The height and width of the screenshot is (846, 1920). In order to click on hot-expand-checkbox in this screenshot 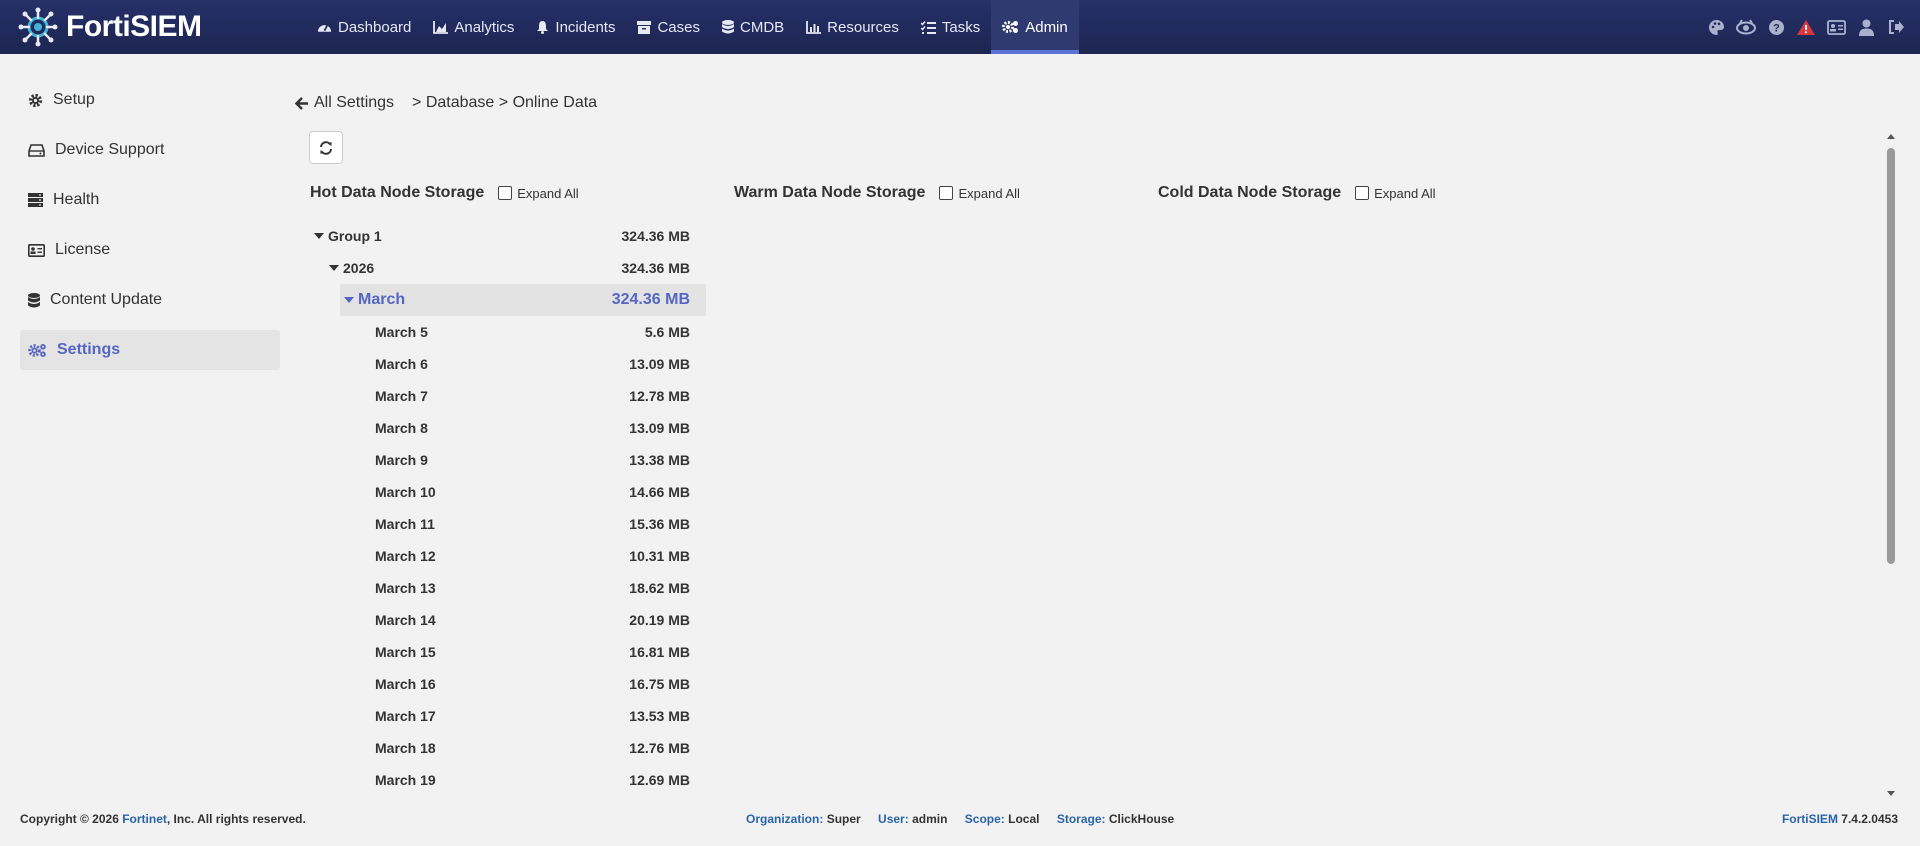, I will do `click(505, 193)`.